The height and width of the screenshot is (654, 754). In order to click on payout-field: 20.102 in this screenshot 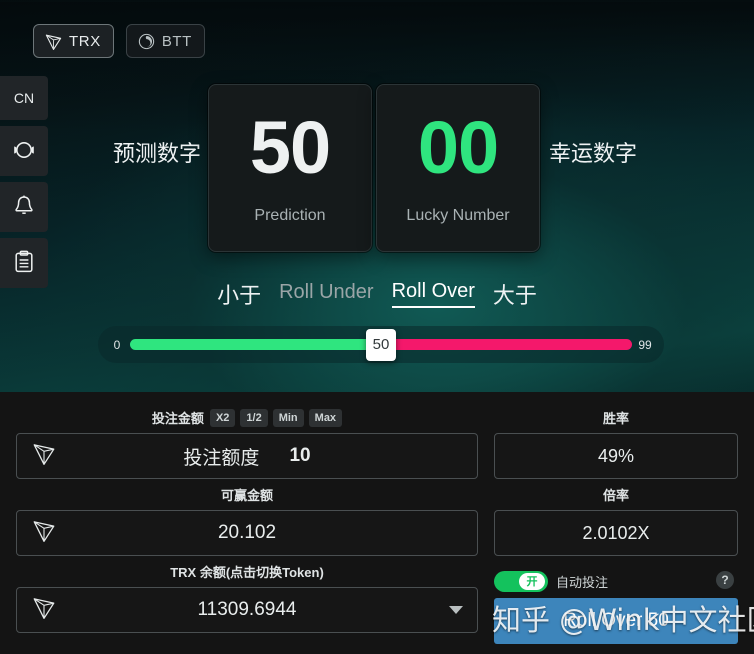, I will do `click(247, 533)`.